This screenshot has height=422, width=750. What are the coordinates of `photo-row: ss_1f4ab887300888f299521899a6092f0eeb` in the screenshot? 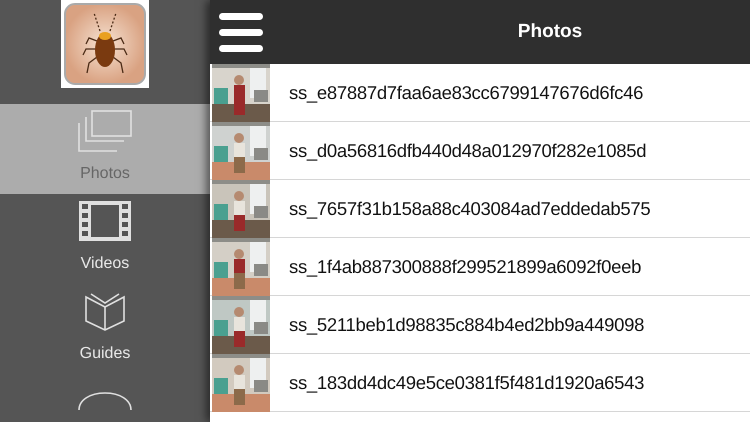 It's located at (480, 267).